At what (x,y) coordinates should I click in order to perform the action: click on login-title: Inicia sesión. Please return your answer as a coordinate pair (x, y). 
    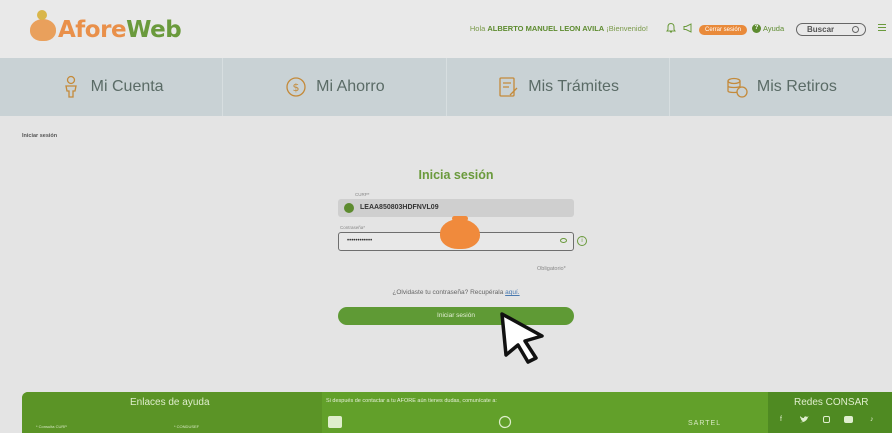
    Looking at the image, I should click on (456, 175).